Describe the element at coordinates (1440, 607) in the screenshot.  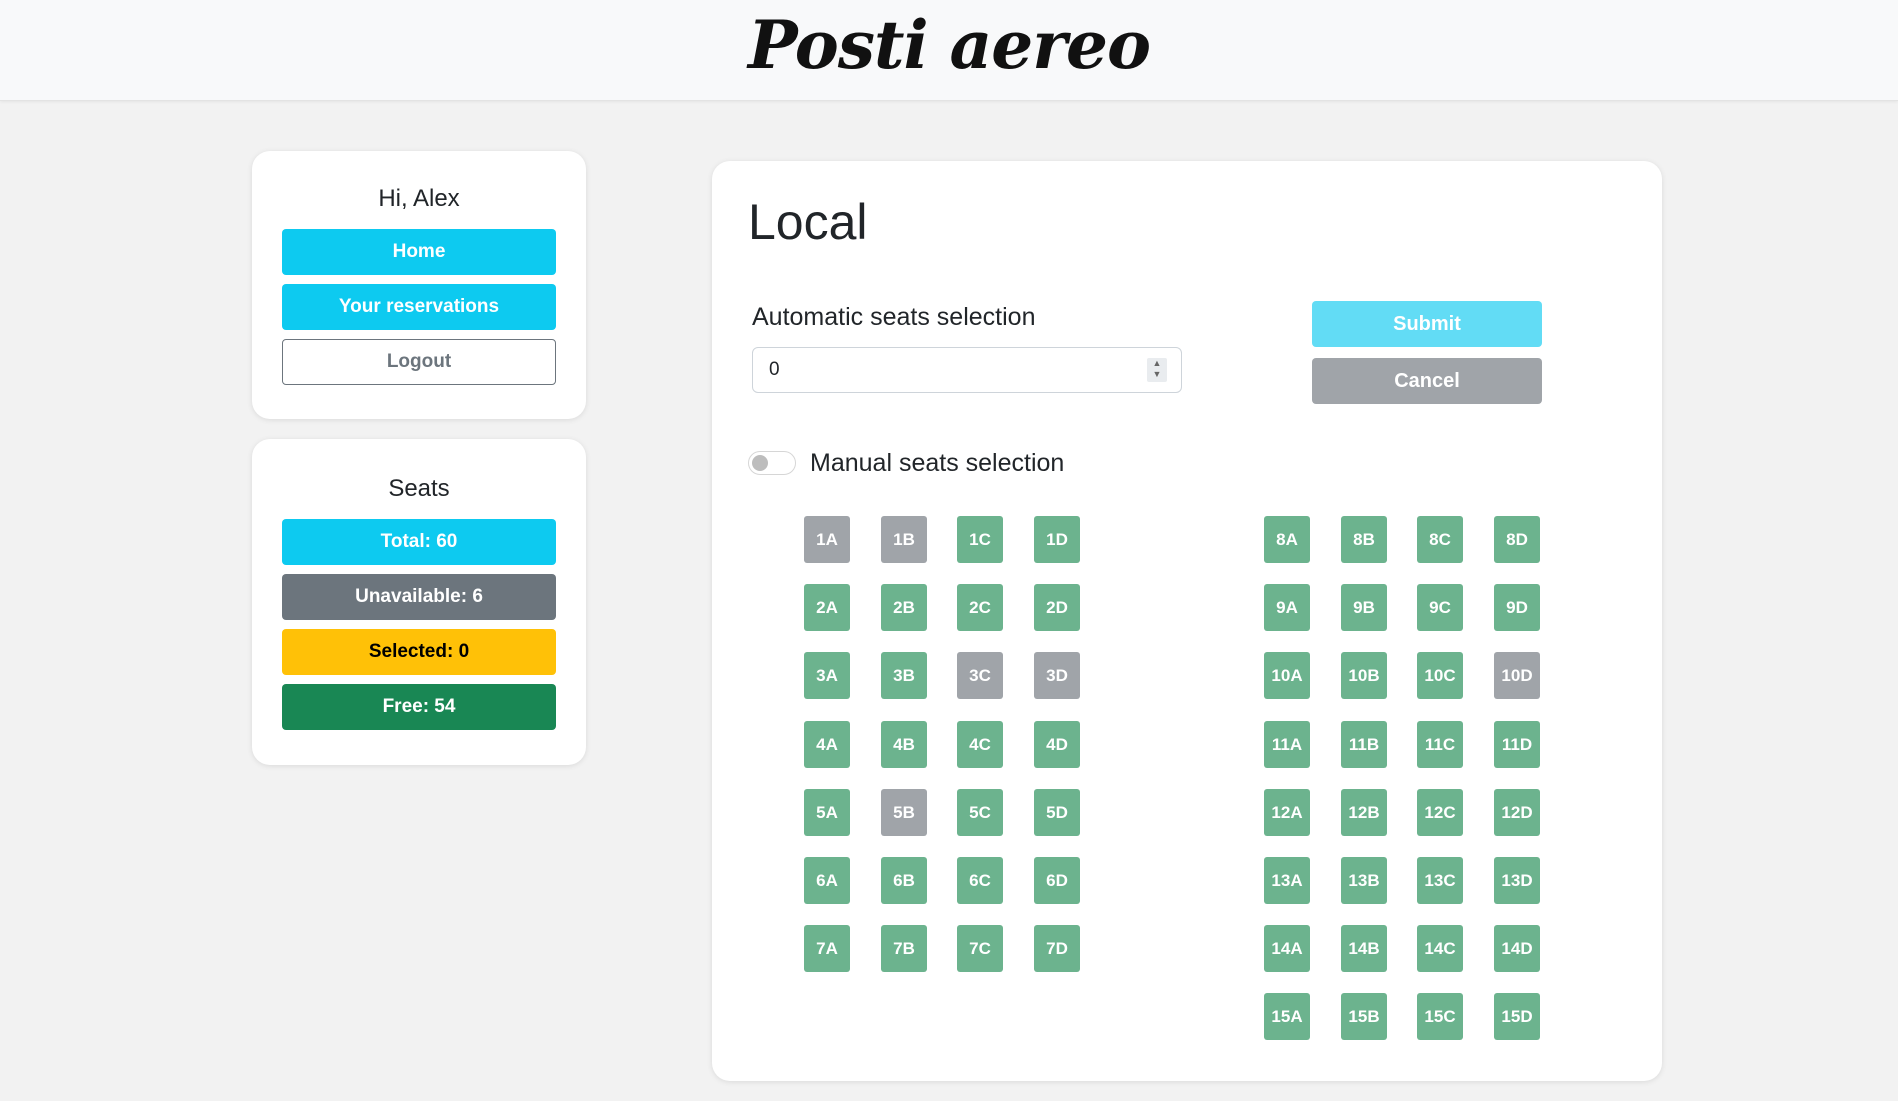
I see `seat-9C: 9C` at that location.